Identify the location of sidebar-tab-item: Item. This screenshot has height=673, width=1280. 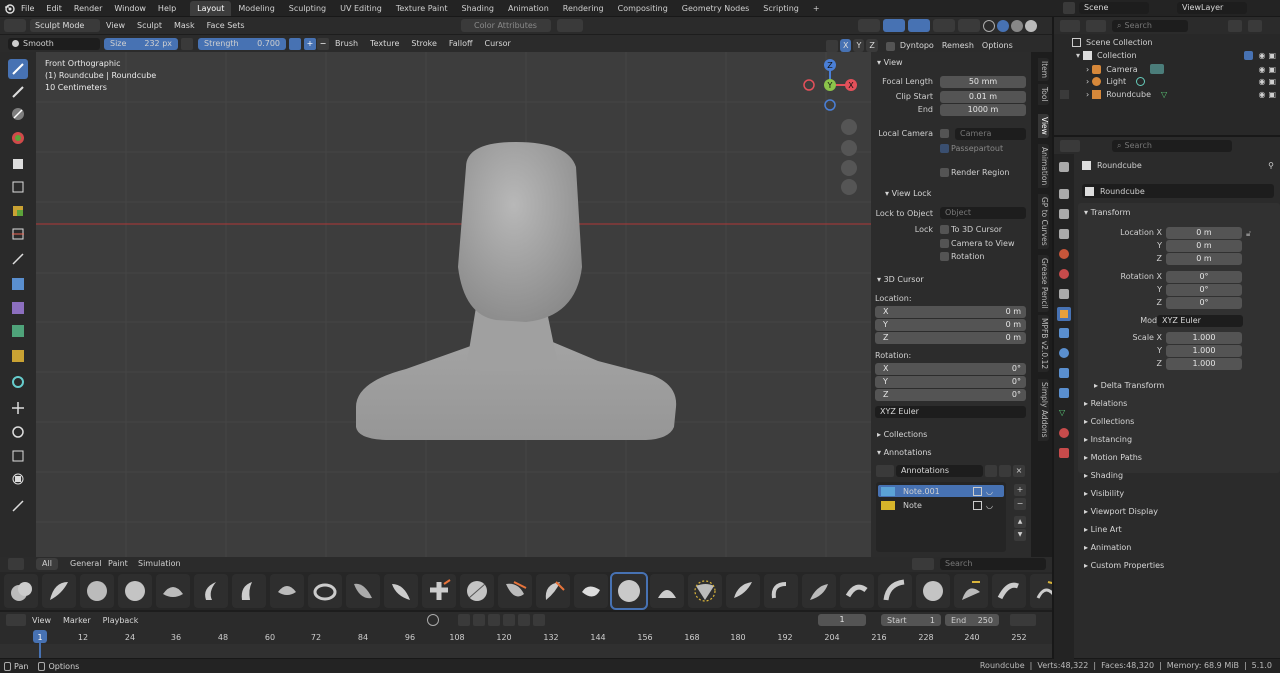
(1043, 70).